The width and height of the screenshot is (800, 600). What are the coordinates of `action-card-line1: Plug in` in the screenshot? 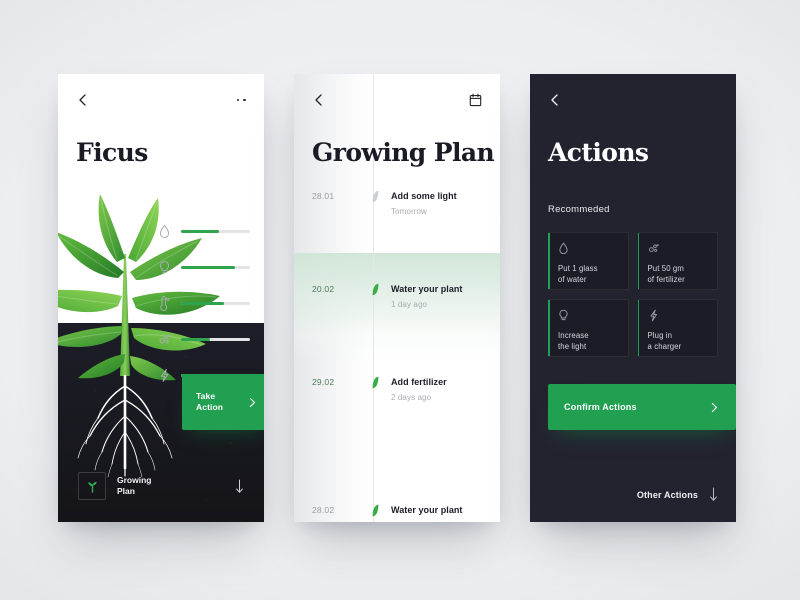 It's located at (660, 335).